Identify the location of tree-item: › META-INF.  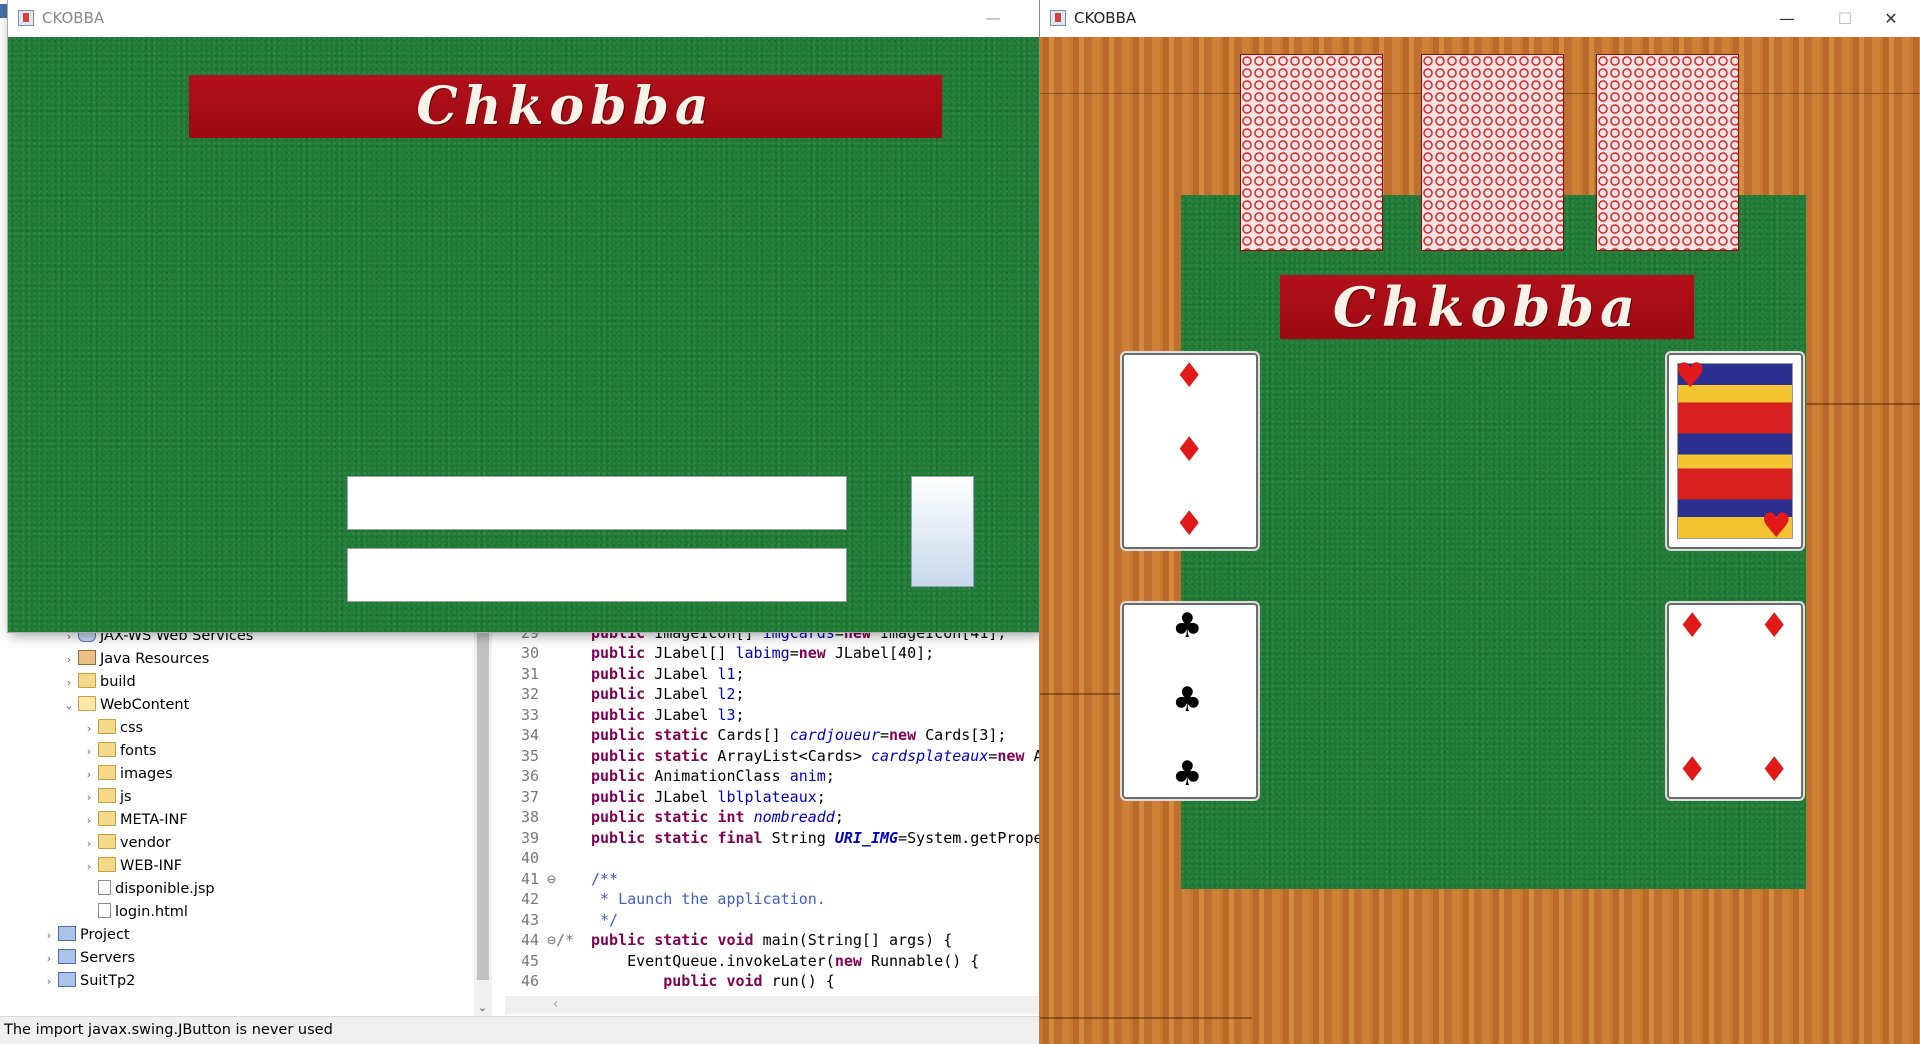
(135, 820).